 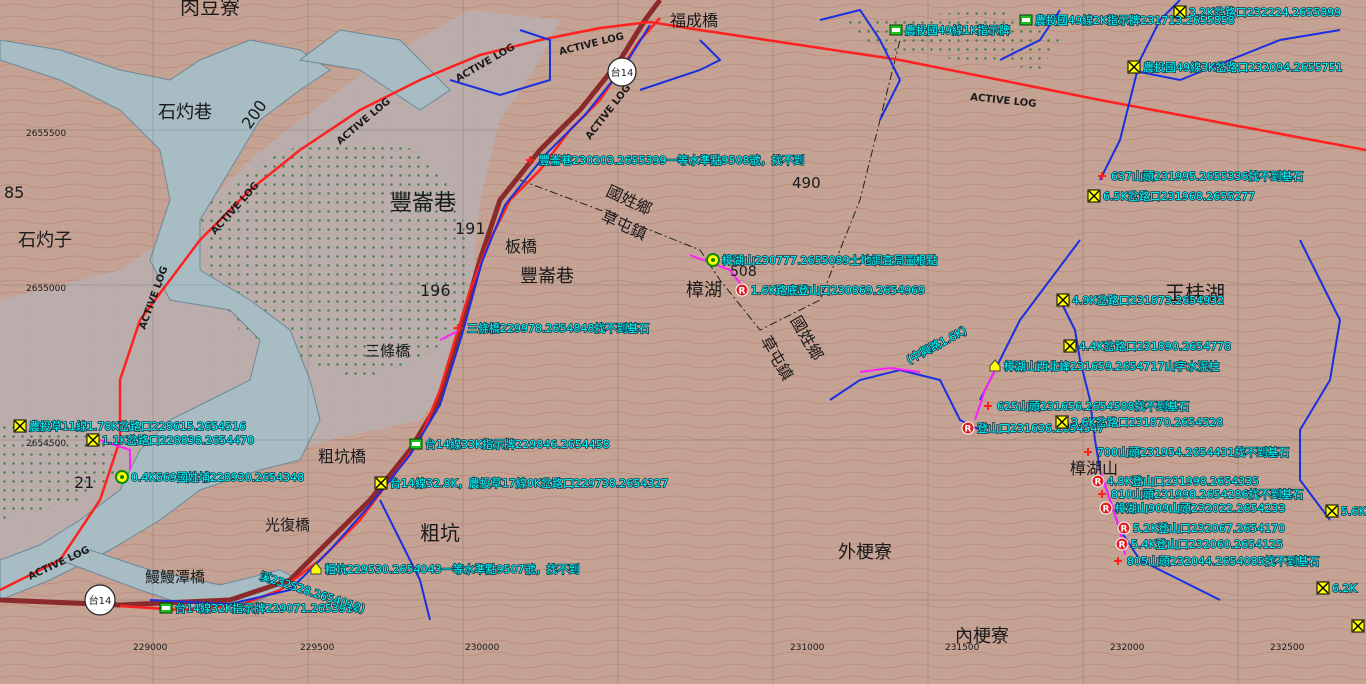 What do you see at coordinates (210, 9) in the screenshot?
I see `place-name: 肉豆寮` at bounding box center [210, 9].